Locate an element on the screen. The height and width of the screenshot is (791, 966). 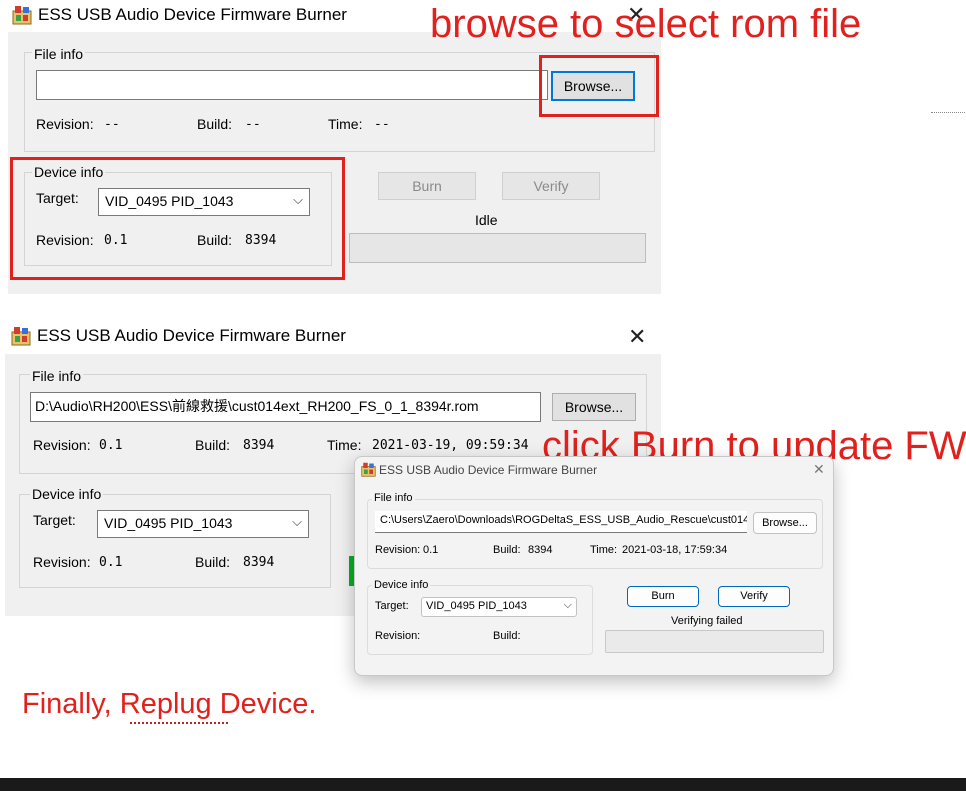
annotation-step1: browse to select rom file is located at coordinates (646, 24).